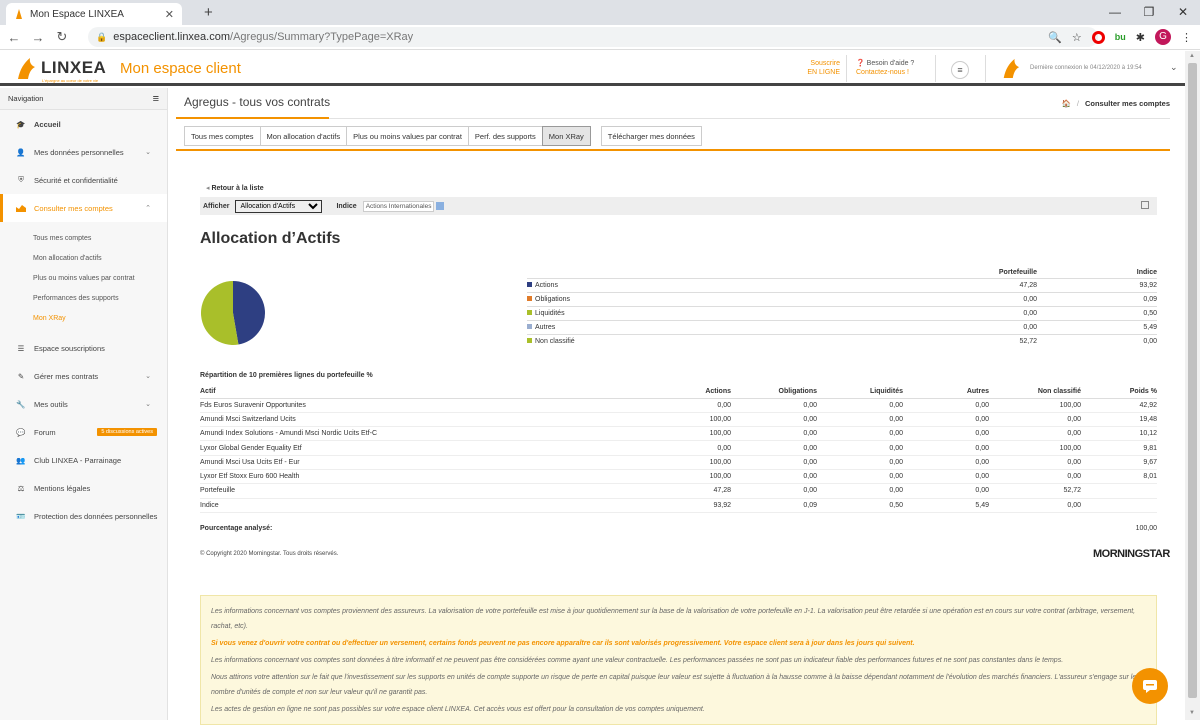  Describe the element at coordinates (816, 68) in the screenshot. I see `subscribe-online-link: Souscrire EN LIGNE` at that location.